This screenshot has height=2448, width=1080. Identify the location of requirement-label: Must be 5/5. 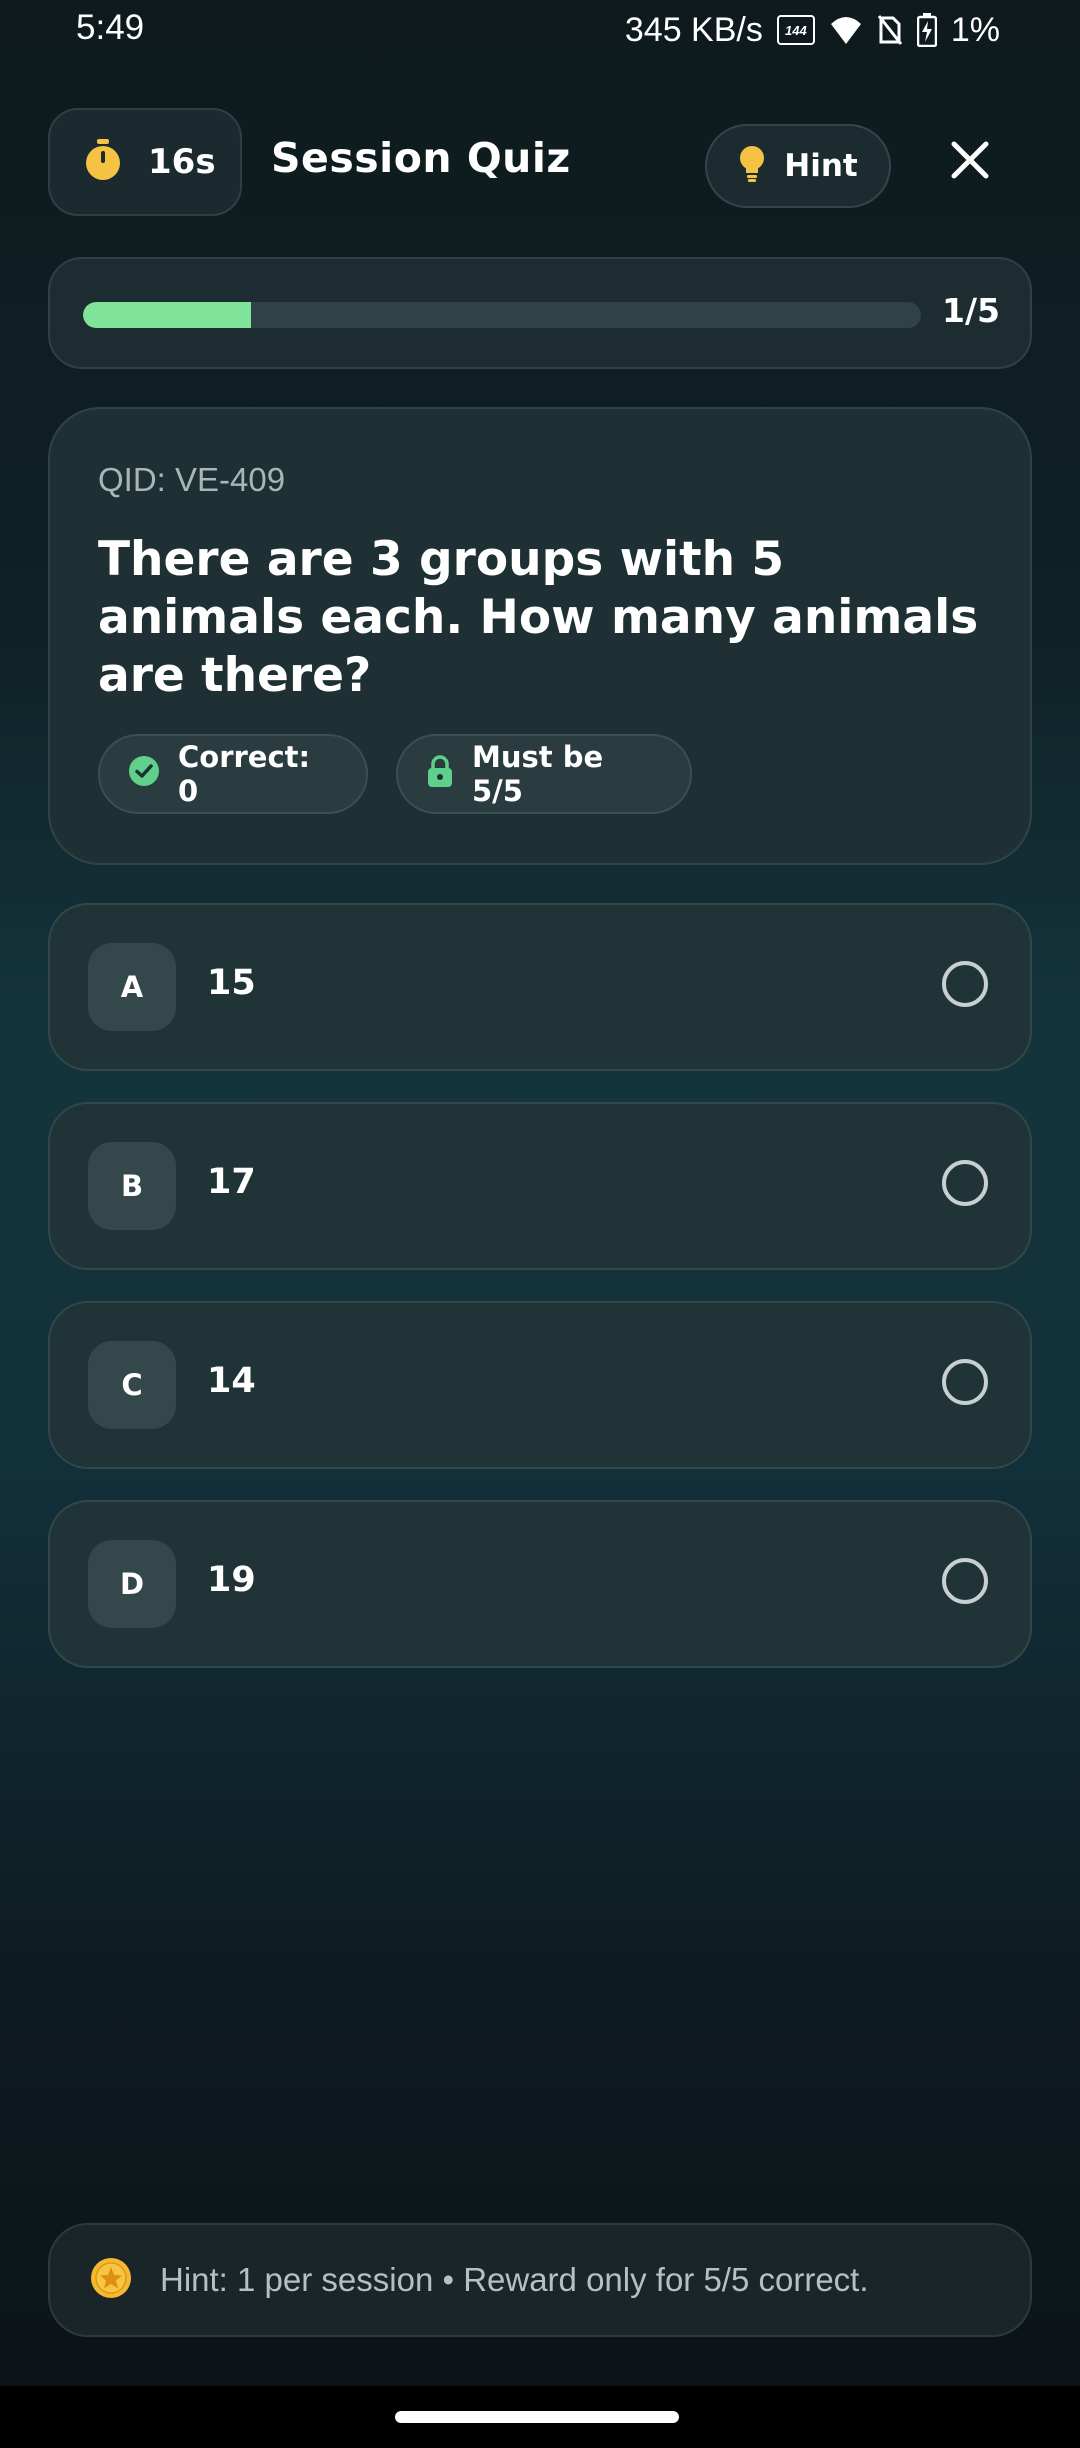
(538, 774).